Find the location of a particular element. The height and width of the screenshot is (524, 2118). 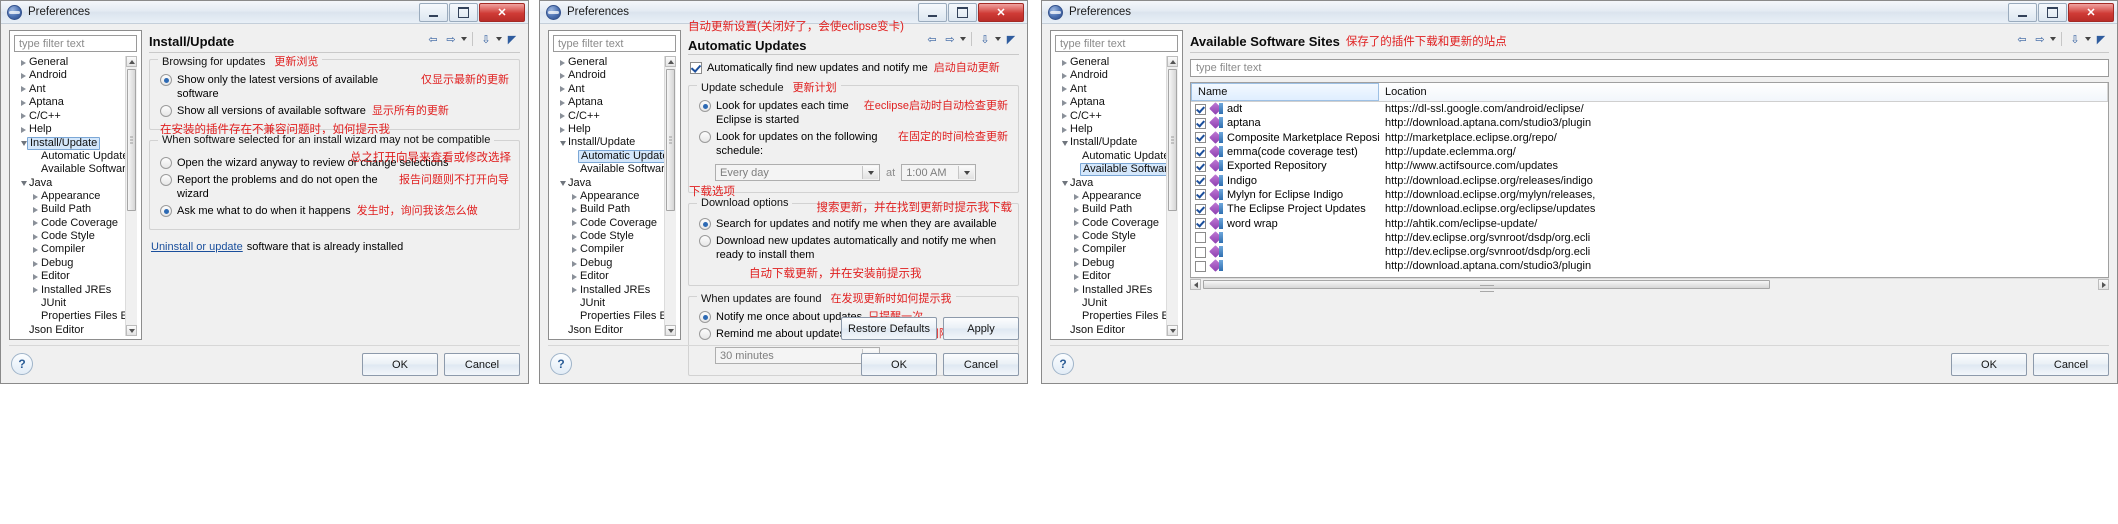

tree-item-code-style: Code Style is located at coordinates (608, 236).